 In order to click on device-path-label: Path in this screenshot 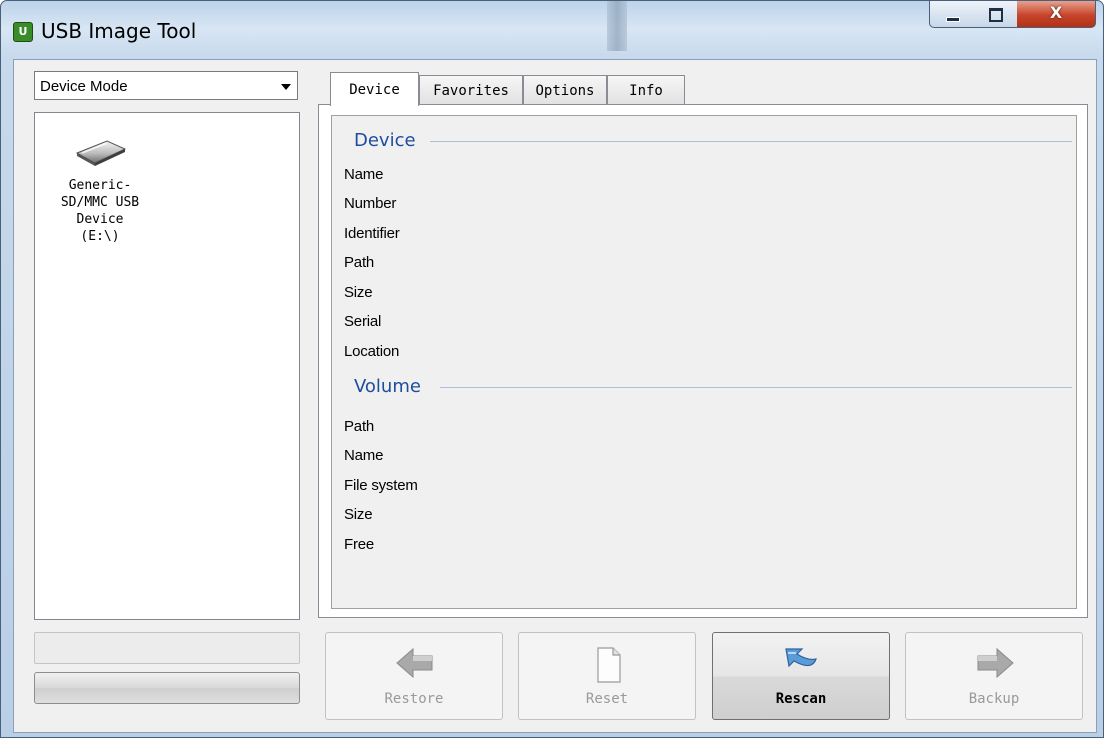, I will do `click(359, 262)`.